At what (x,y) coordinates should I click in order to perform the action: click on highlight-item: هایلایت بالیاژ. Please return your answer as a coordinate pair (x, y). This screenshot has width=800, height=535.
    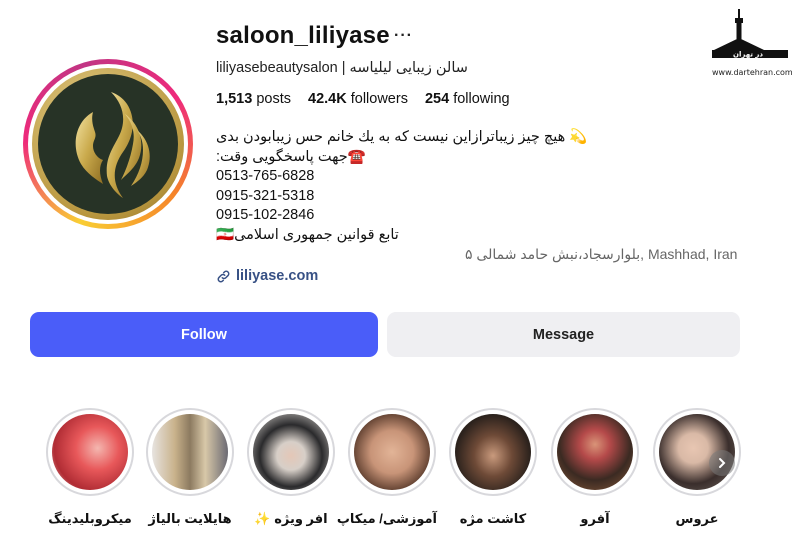
    Looking at the image, I should click on (190, 467).